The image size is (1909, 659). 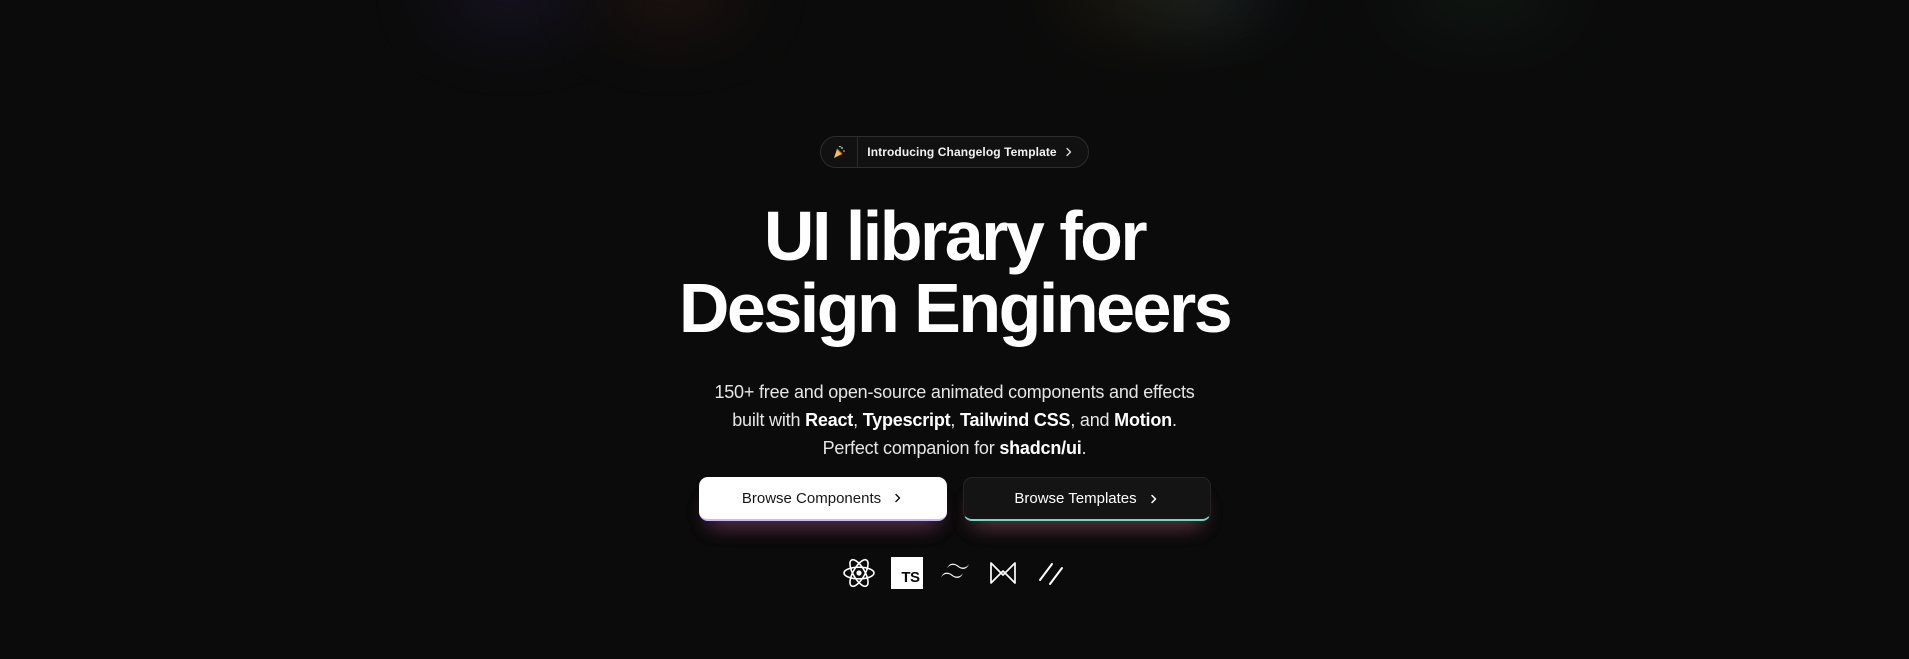 What do you see at coordinates (840, 152) in the screenshot?
I see `party-popper-icon` at bounding box center [840, 152].